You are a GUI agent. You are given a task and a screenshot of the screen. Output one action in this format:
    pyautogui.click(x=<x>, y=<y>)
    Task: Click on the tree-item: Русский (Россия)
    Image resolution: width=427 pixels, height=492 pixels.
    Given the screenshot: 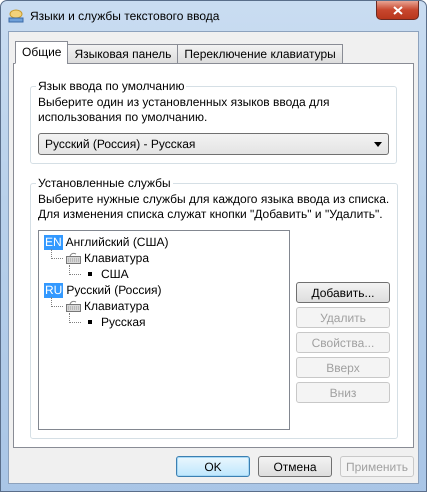 What is the action you would take?
    pyautogui.click(x=114, y=290)
    